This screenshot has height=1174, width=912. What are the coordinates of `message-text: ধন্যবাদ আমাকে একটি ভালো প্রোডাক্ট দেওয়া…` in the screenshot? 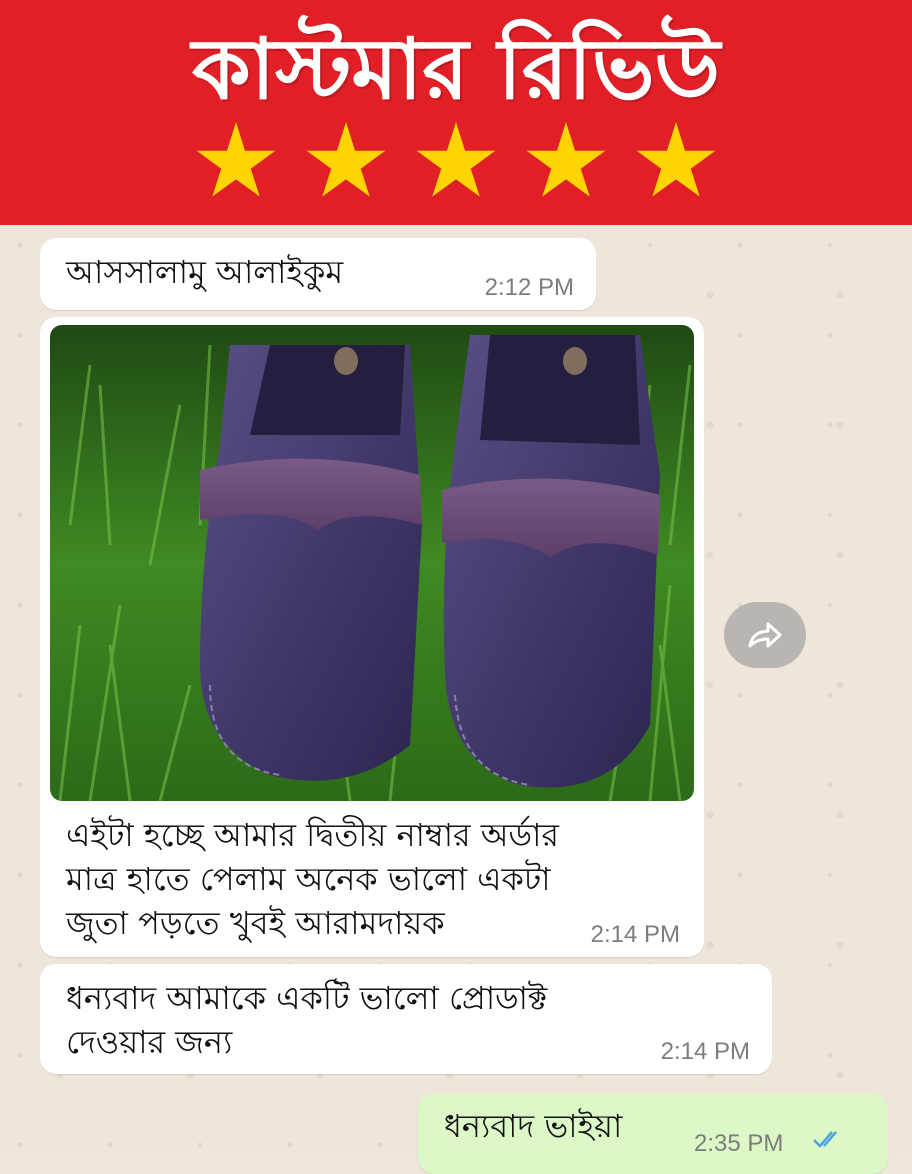 It's located at (406, 1020).